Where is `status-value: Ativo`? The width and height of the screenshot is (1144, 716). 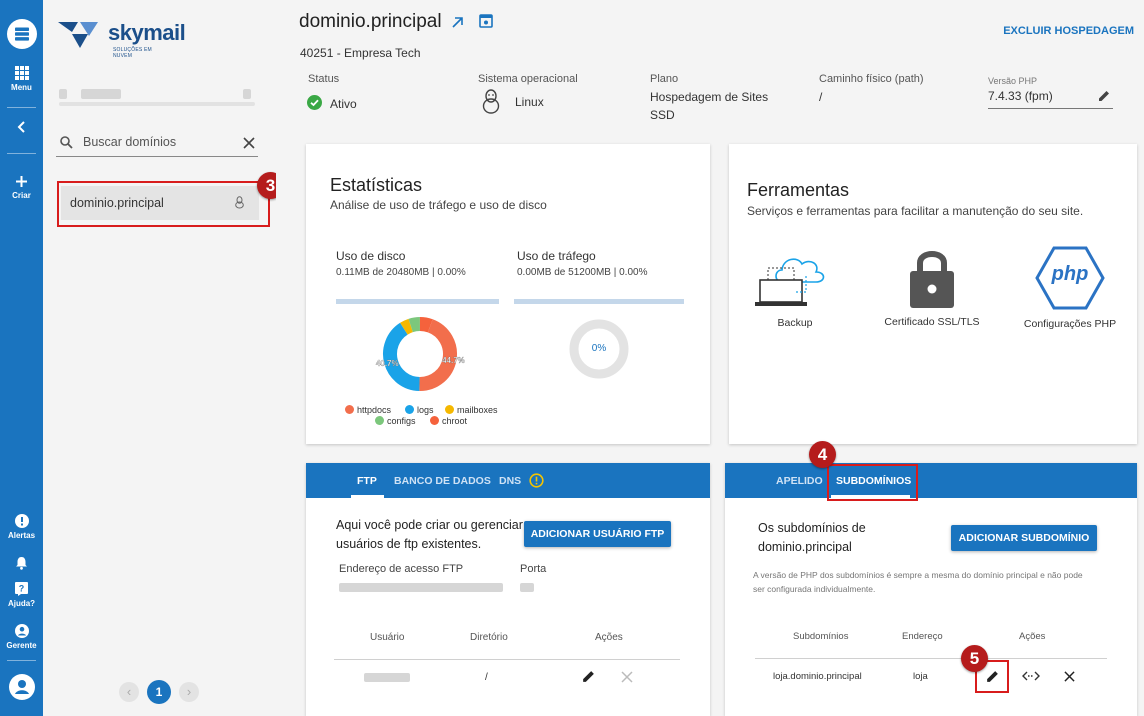 status-value: Ativo is located at coordinates (343, 104).